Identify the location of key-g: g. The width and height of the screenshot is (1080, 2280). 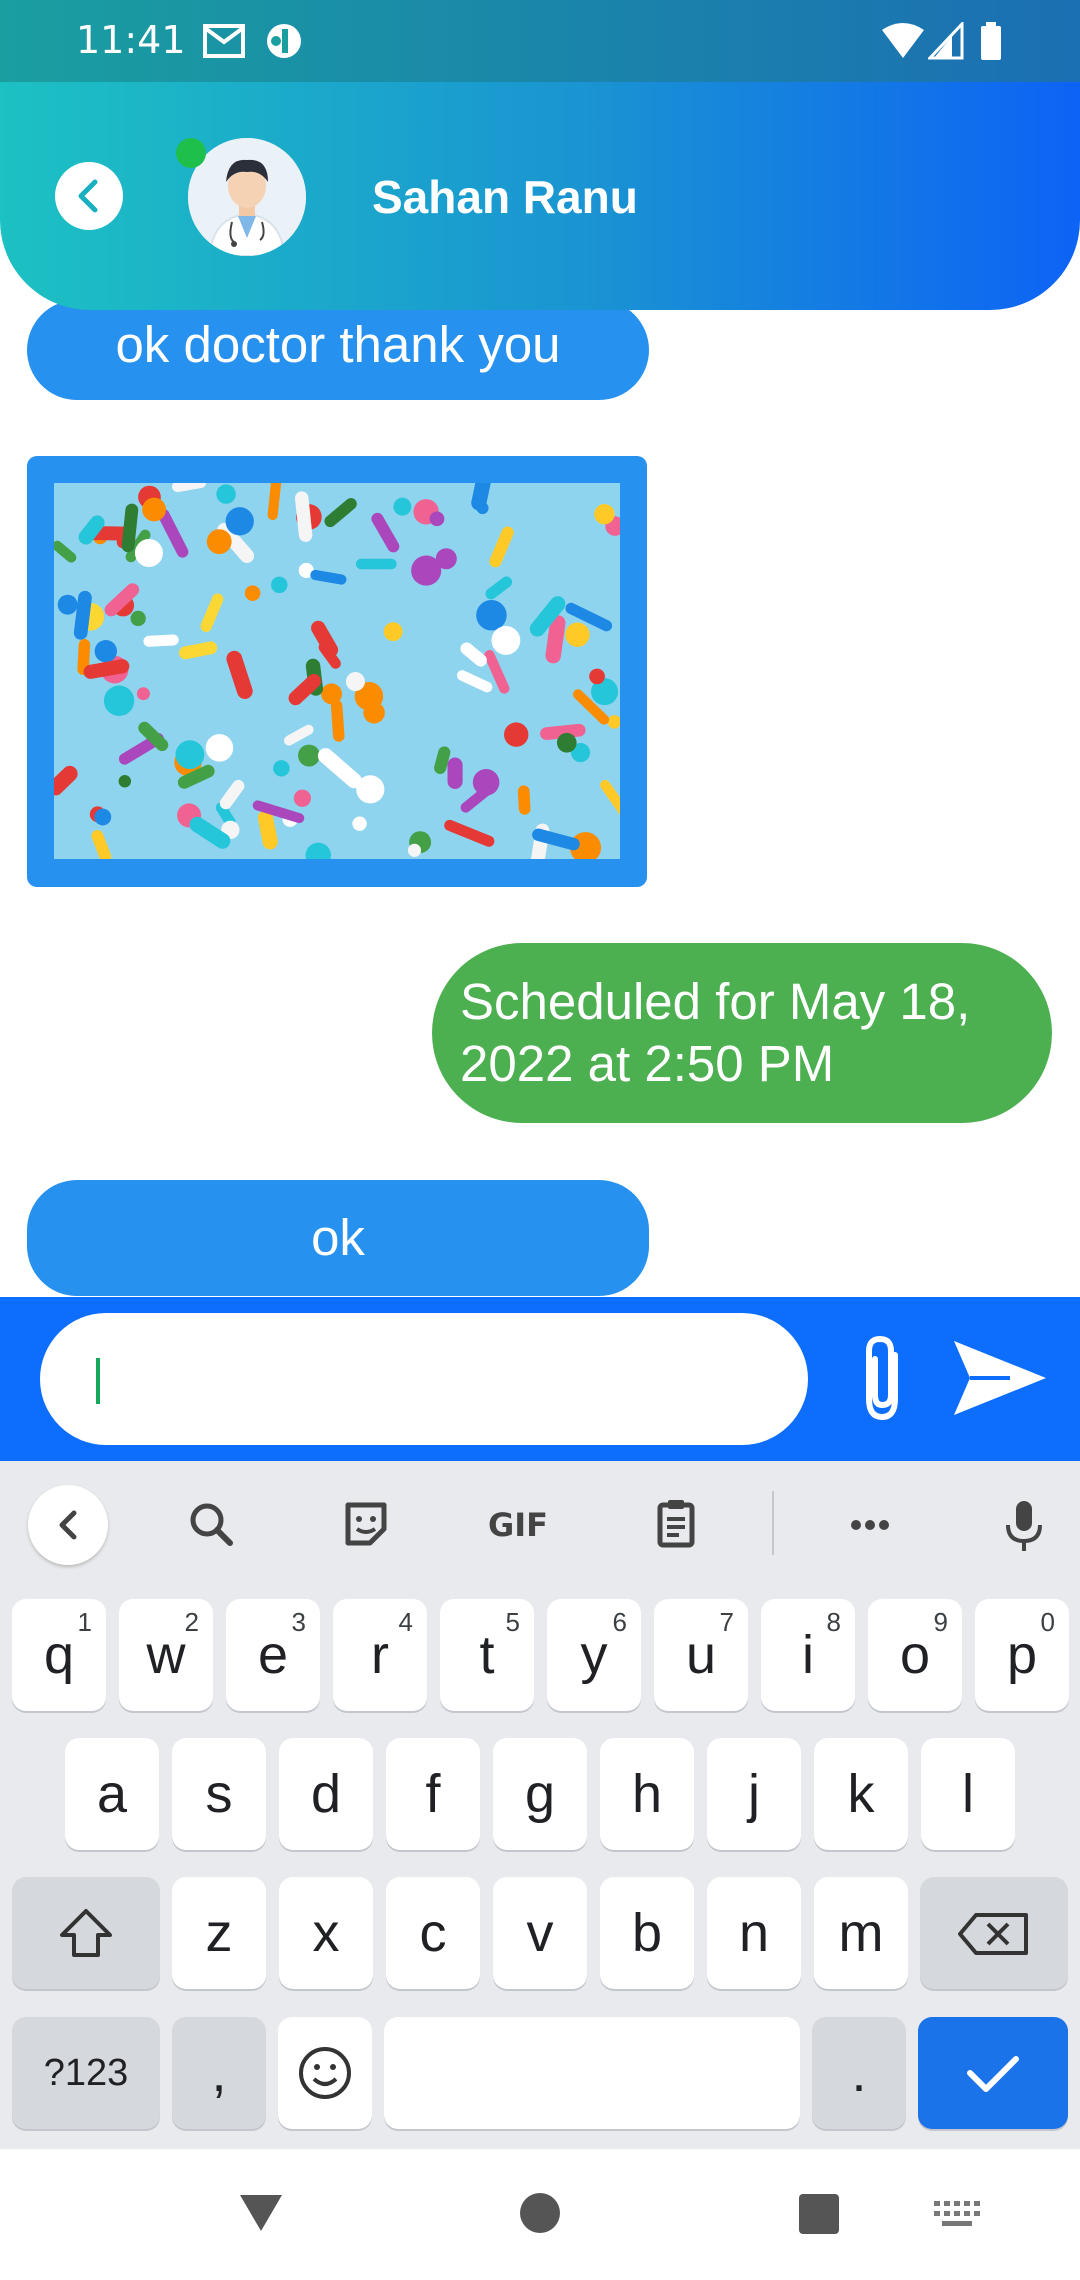
(540, 1794).